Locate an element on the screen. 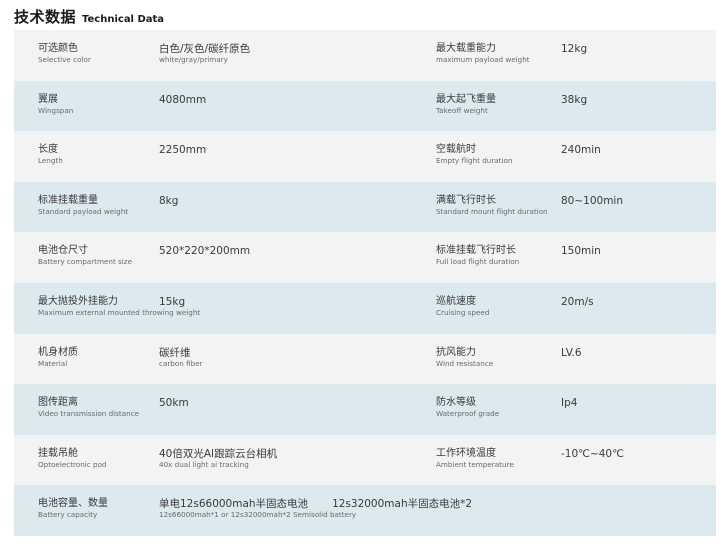 The width and height of the screenshot is (726, 547). spec-value: 150min is located at coordinates (581, 251).